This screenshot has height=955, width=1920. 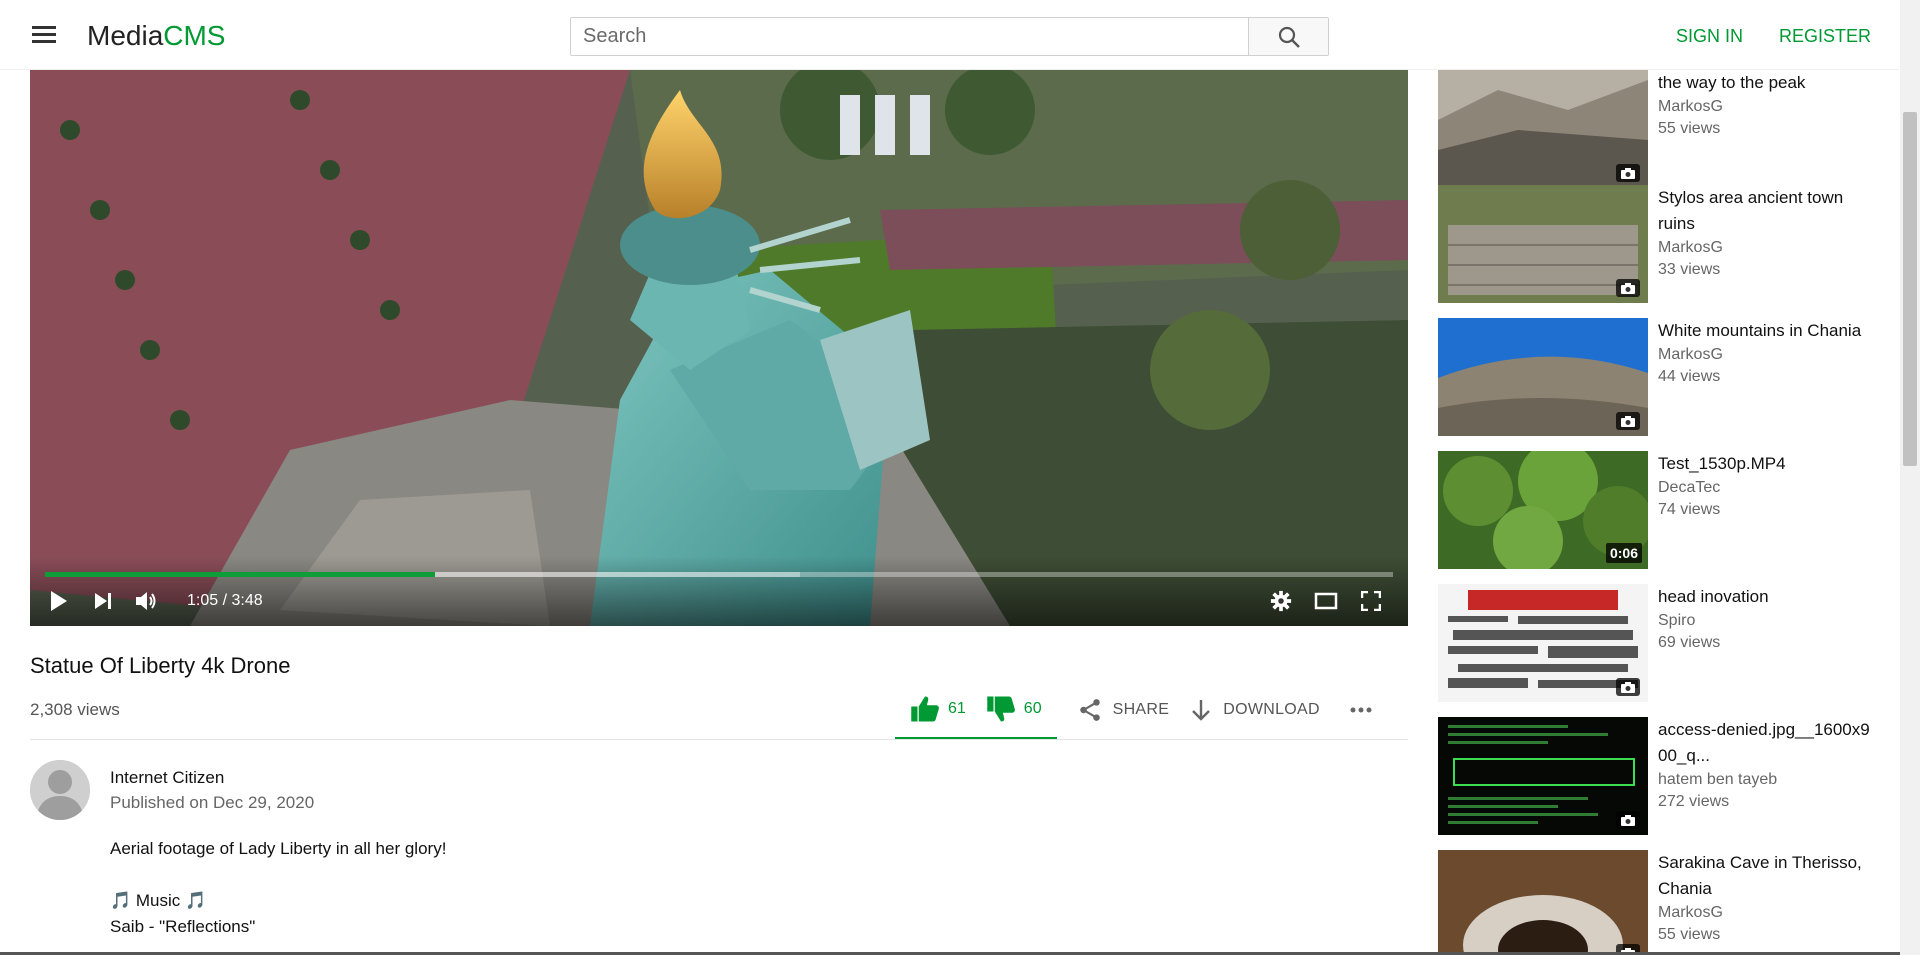 I want to click on user-silhouette-icon, so click(x=60, y=790).